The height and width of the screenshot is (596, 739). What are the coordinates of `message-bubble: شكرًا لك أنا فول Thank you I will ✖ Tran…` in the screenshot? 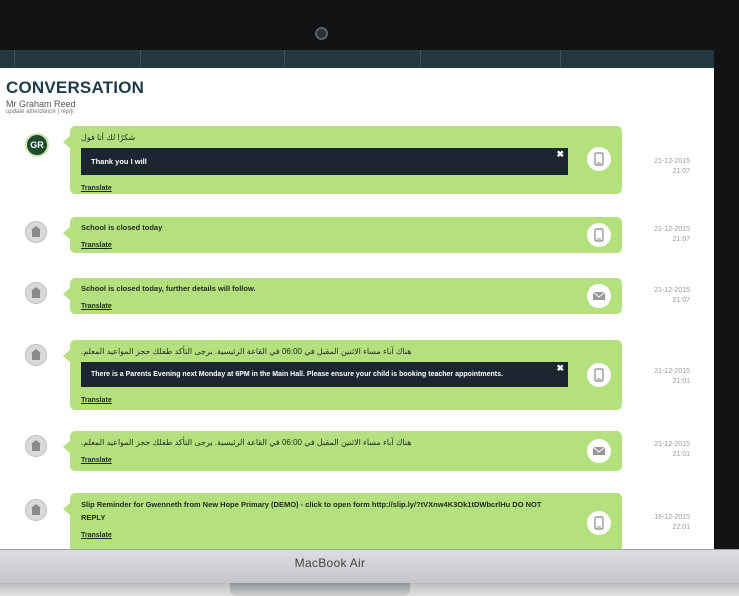 It's located at (342, 160).